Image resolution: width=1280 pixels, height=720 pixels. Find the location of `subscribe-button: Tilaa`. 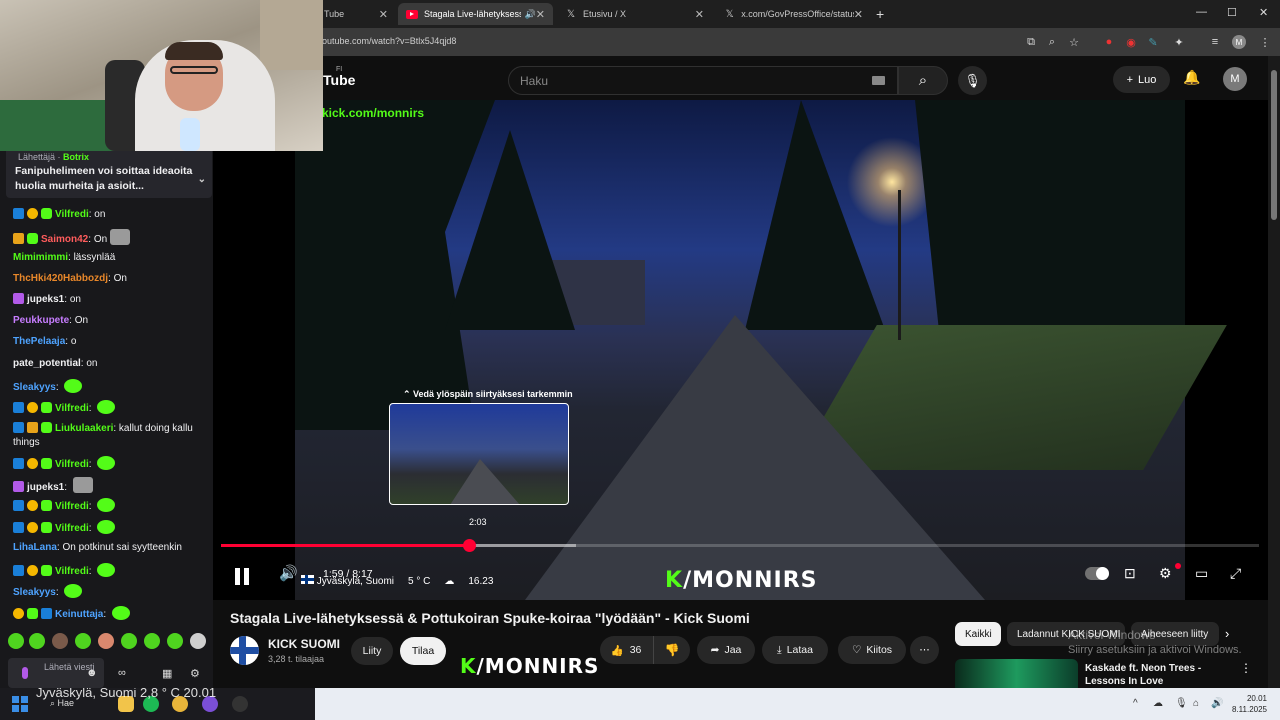

subscribe-button: Tilaa is located at coordinates (423, 651).